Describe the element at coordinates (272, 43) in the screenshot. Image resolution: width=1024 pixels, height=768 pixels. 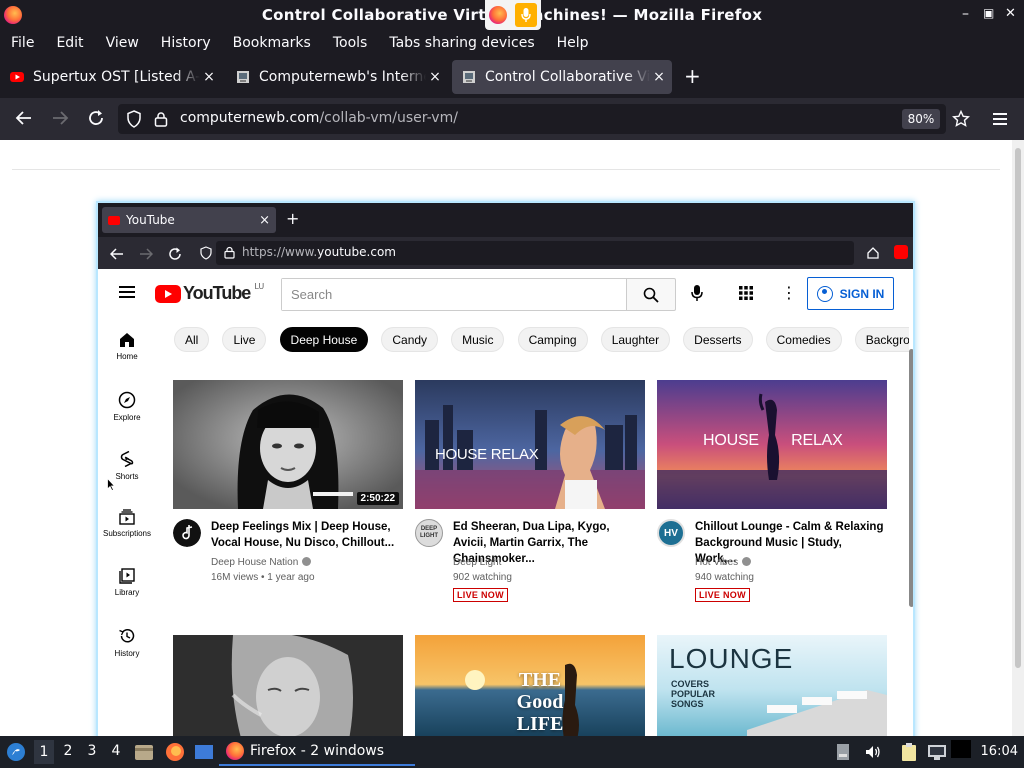
I see `menu-bookmarks: Bookmarks` at that location.